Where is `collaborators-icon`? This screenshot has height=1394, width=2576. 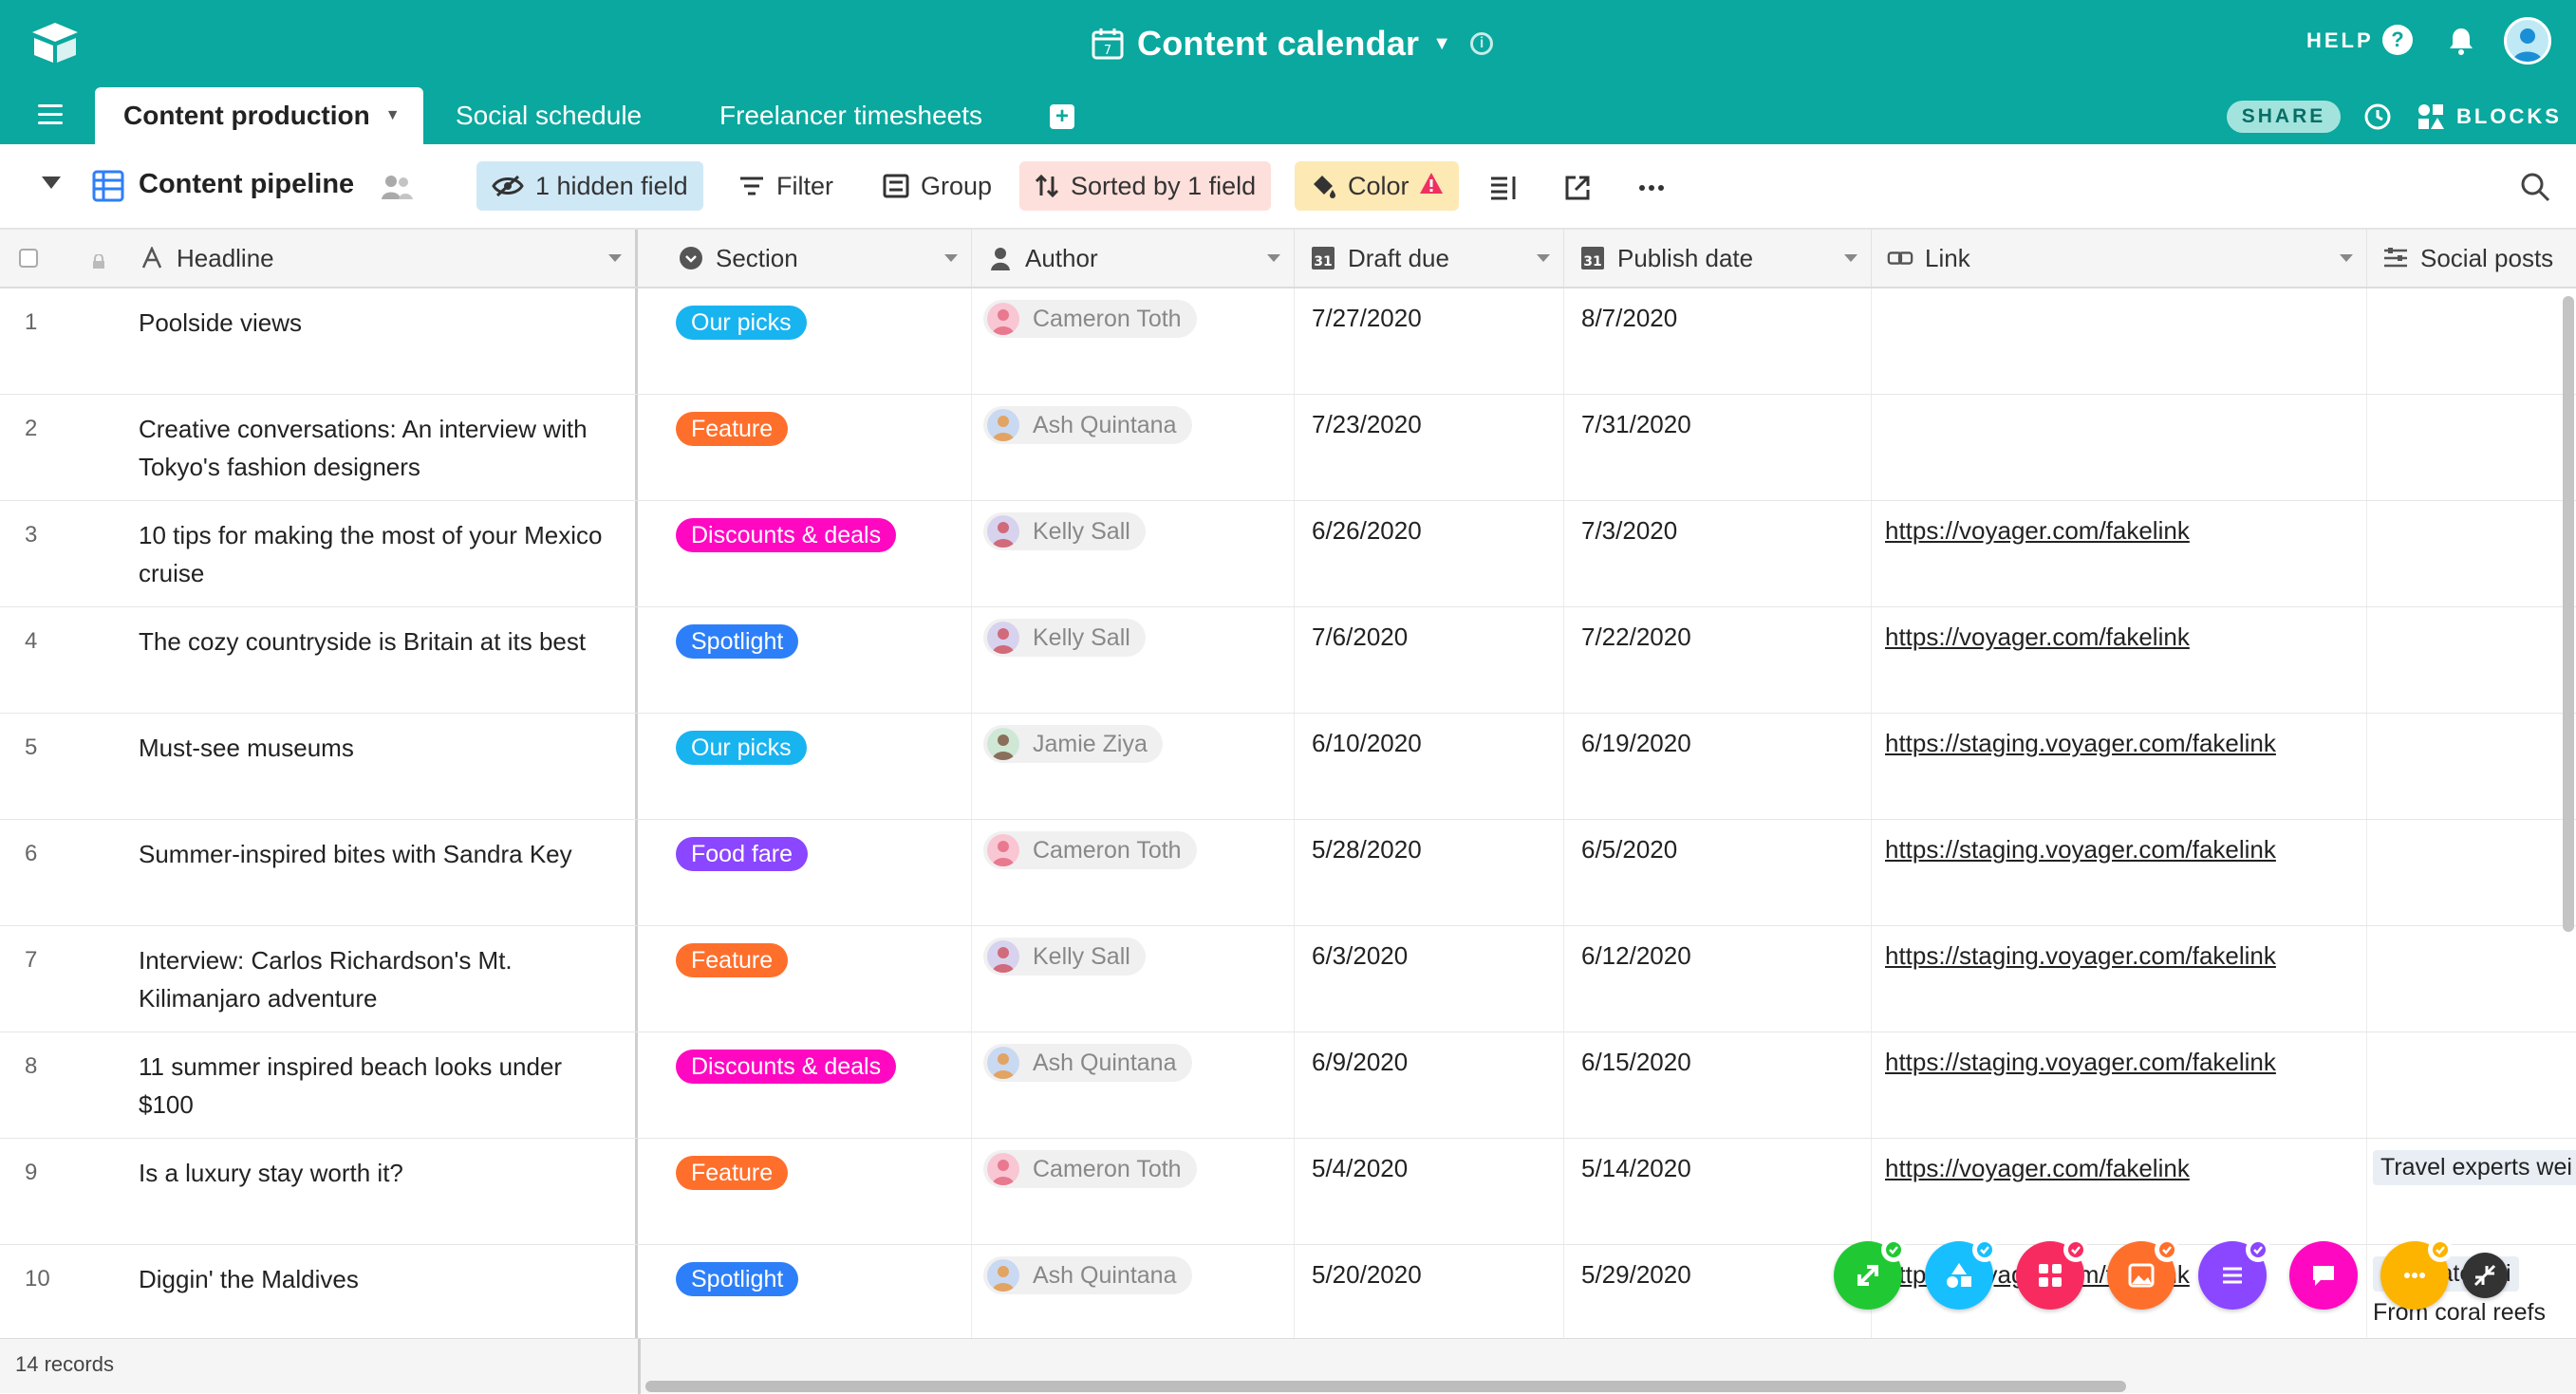
collaborators-icon is located at coordinates (397, 187).